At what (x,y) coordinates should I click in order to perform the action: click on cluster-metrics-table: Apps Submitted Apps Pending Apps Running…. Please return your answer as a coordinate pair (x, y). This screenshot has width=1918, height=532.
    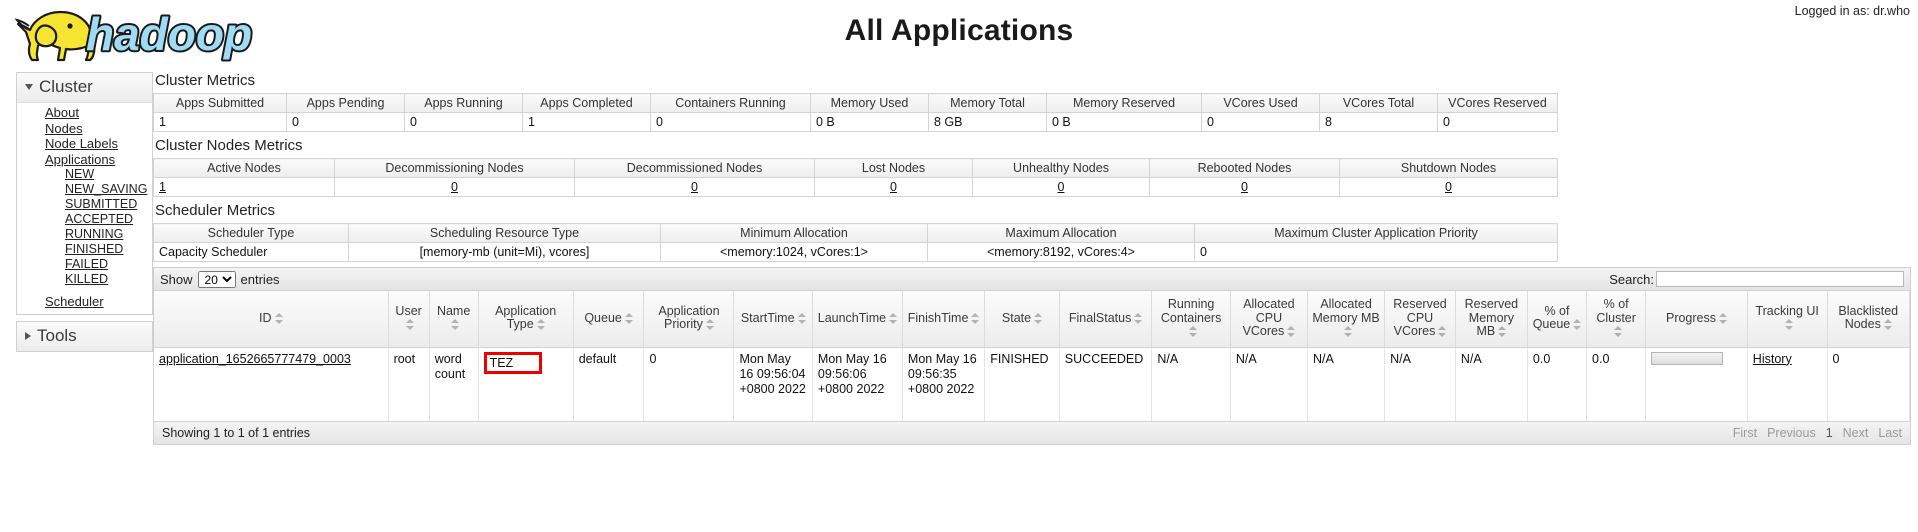
    Looking at the image, I should click on (855, 112).